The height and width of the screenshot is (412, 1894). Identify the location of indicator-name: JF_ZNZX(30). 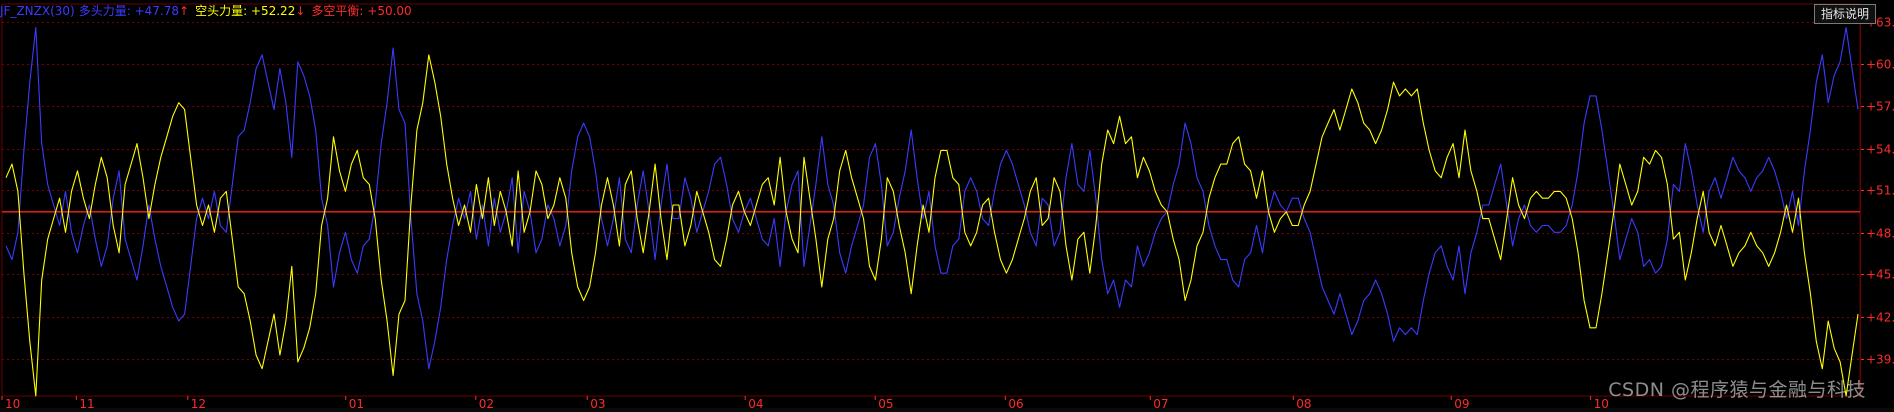
(37, 11).